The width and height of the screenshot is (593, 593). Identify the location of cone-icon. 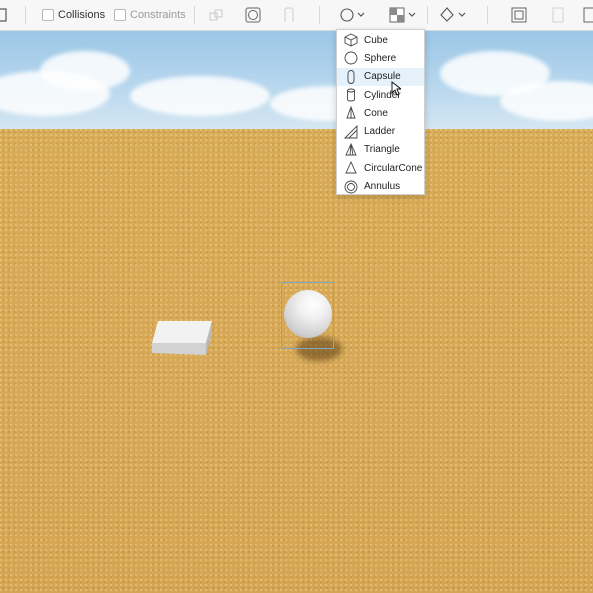
(351, 112).